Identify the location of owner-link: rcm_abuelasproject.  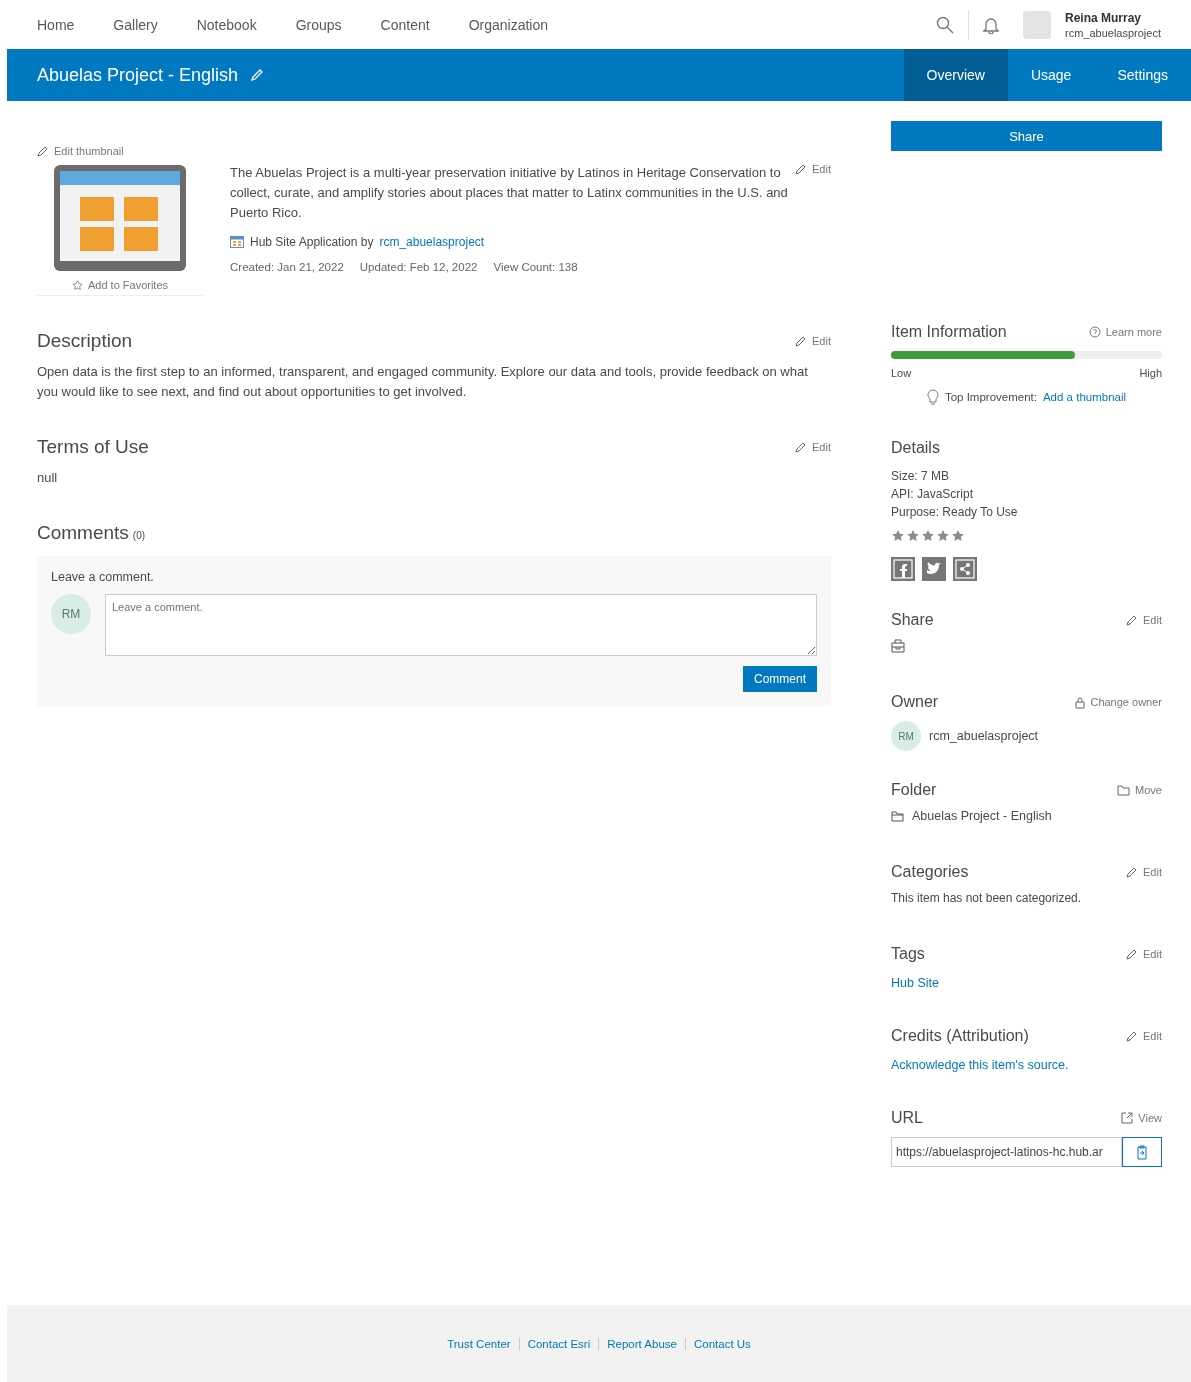
(432, 242).